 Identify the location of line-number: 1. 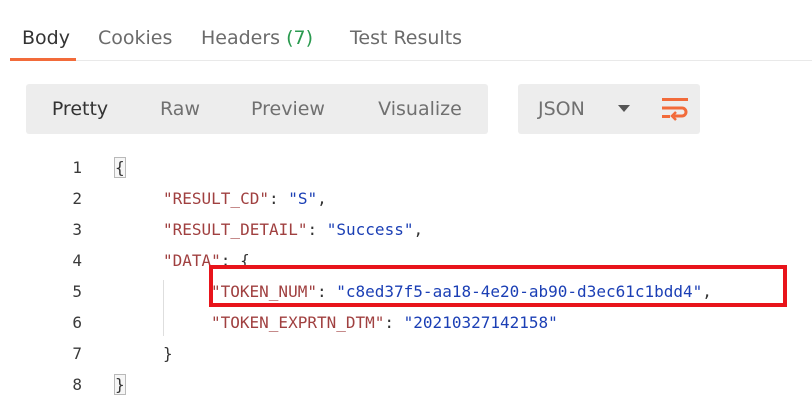
(77, 167).